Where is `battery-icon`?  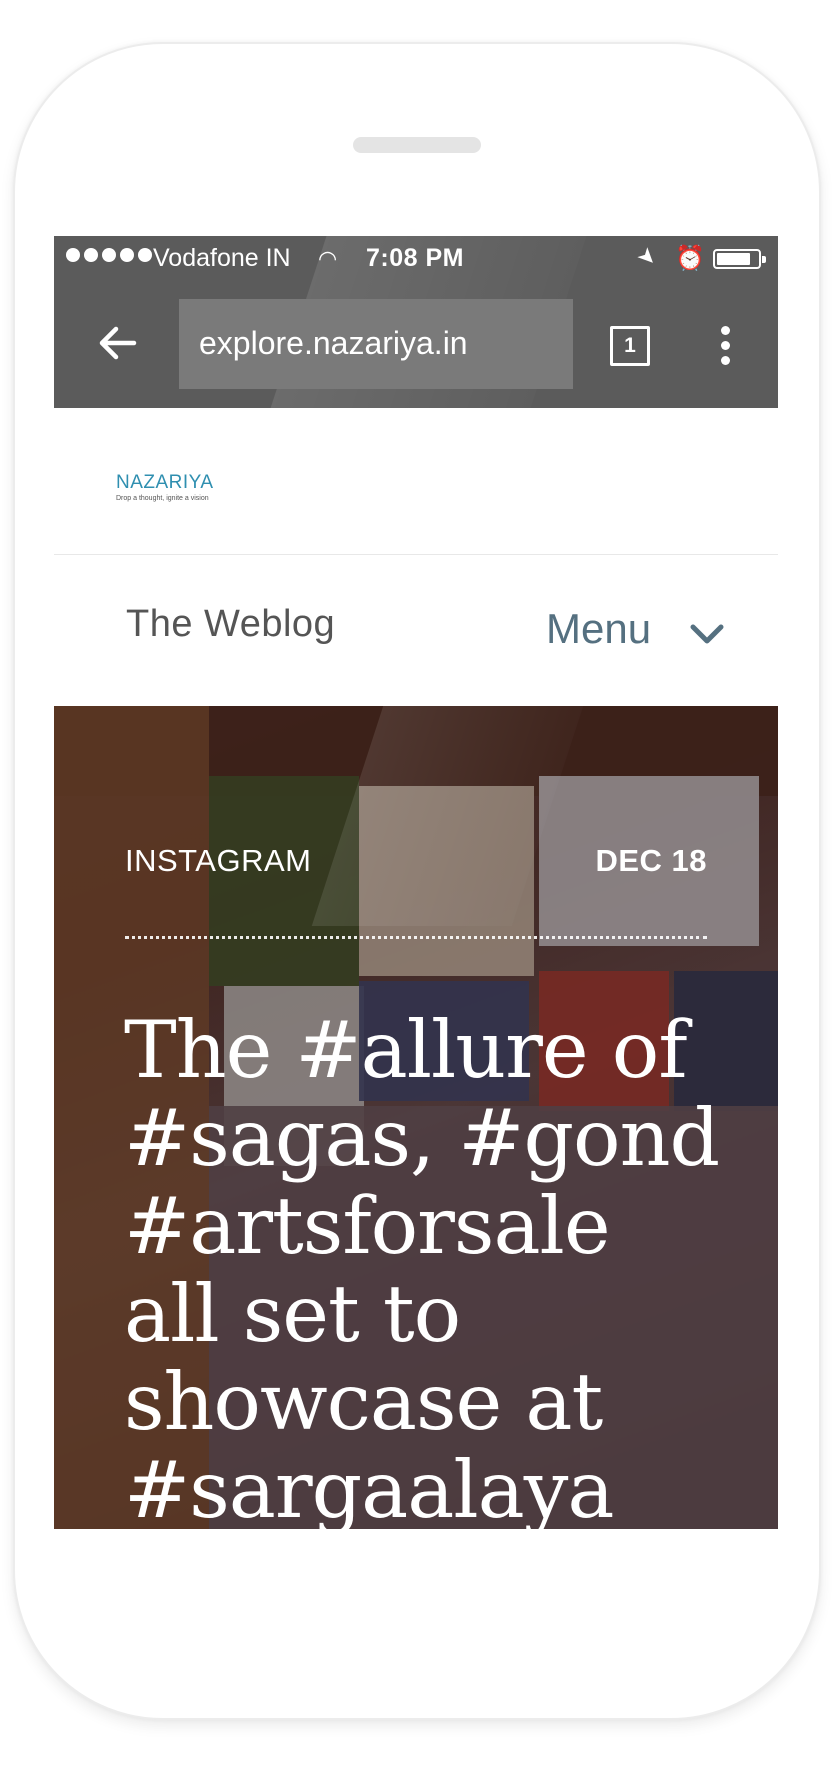
battery-icon is located at coordinates (739, 259).